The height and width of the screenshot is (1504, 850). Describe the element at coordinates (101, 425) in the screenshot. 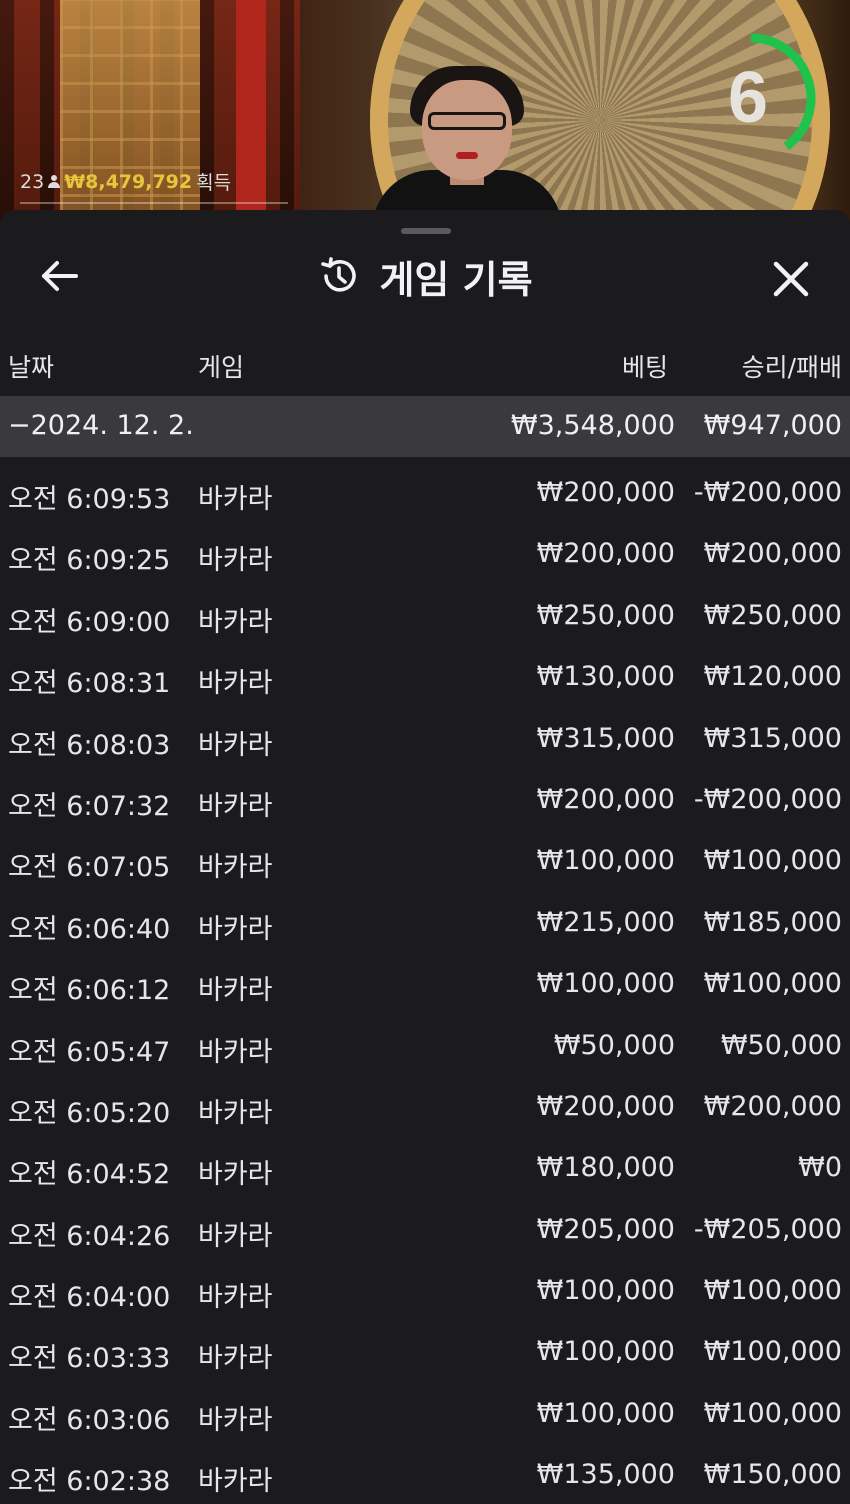

I see `date-group-label: −2024. 12. 2.` at that location.